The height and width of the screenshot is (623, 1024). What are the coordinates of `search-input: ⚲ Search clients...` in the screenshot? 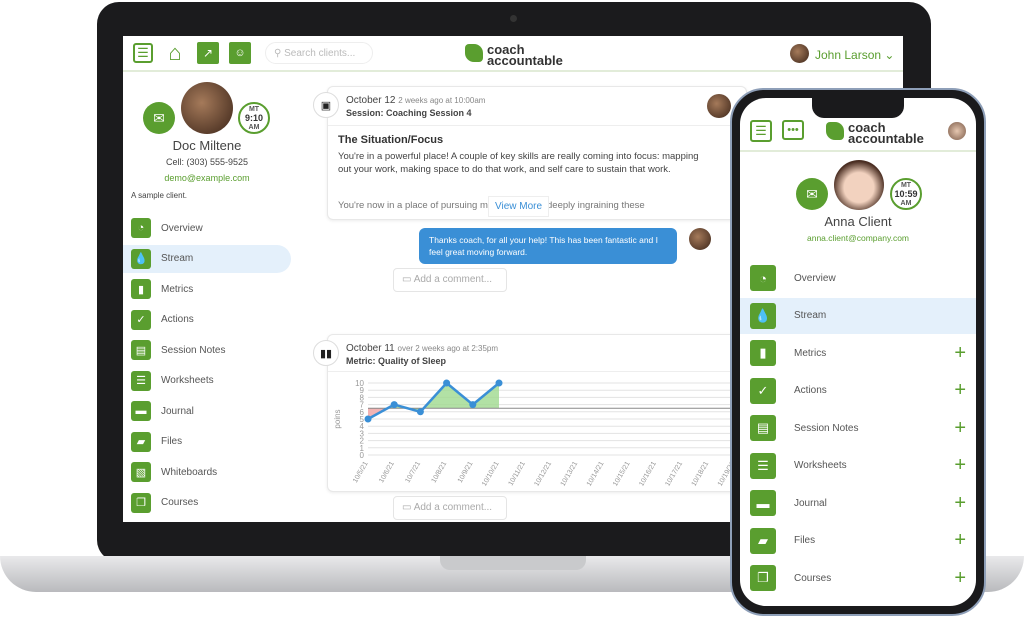 It's located at (319, 53).